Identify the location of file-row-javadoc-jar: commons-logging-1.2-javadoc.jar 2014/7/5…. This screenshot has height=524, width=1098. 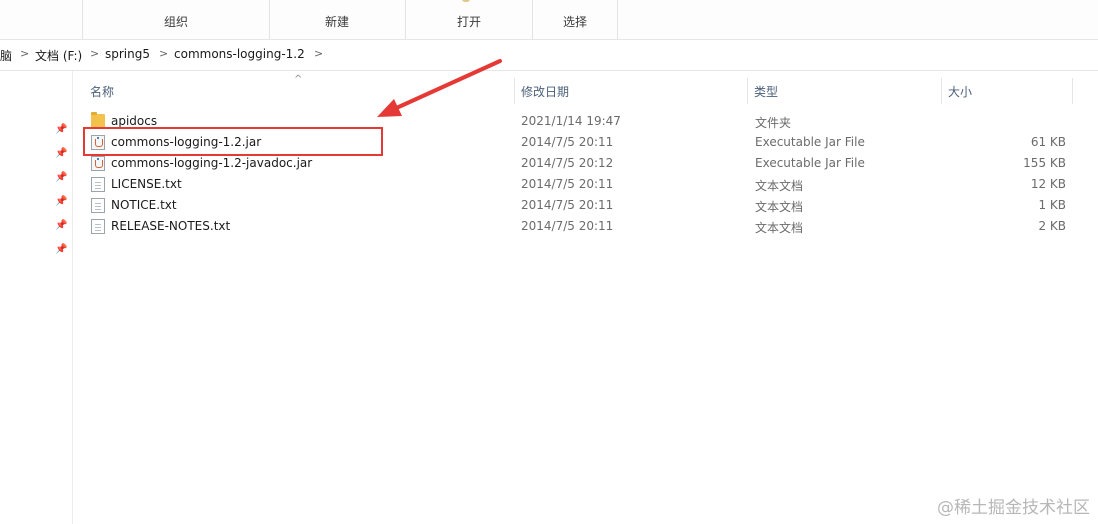
(580, 163).